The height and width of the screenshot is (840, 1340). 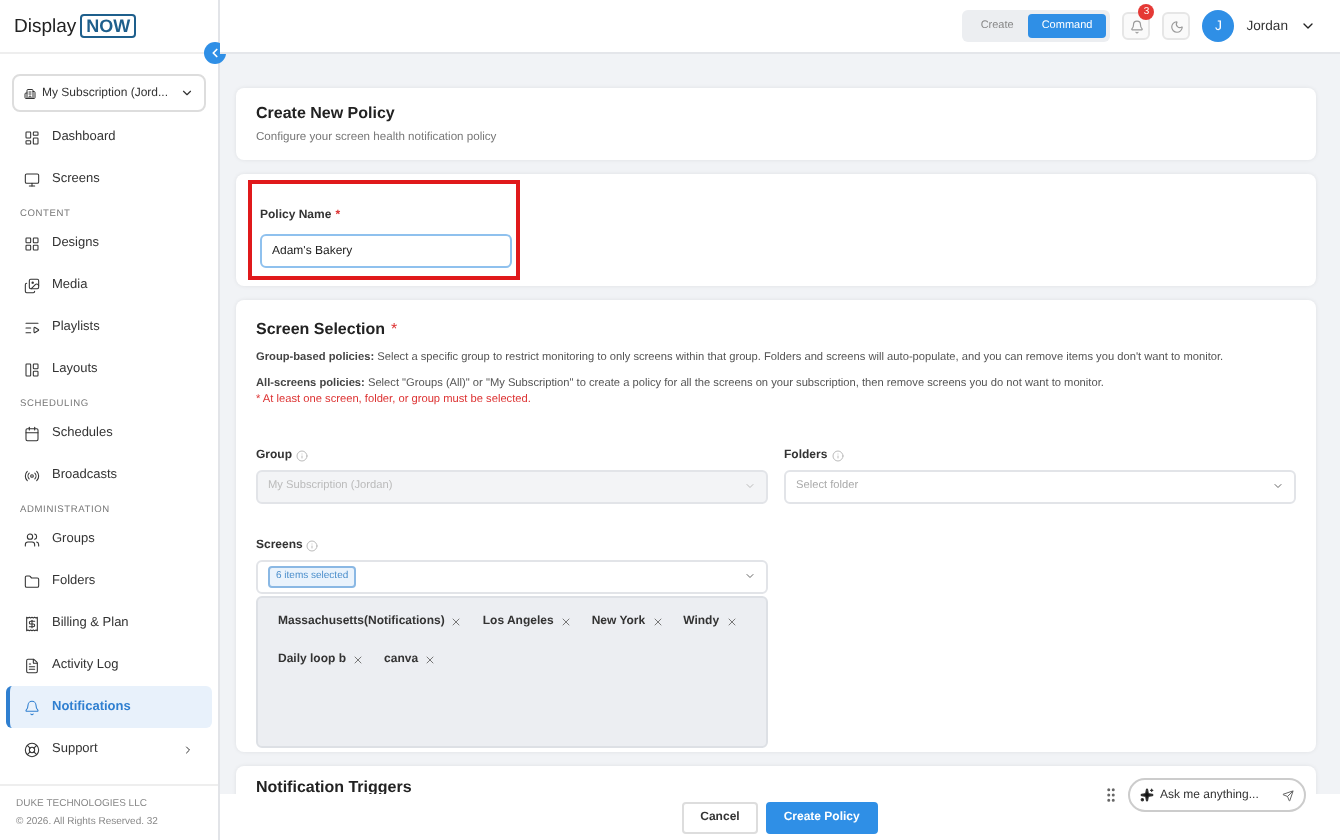 What do you see at coordinates (32, 623) in the screenshot?
I see `receipt-icon` at bounding box center [32, 623].